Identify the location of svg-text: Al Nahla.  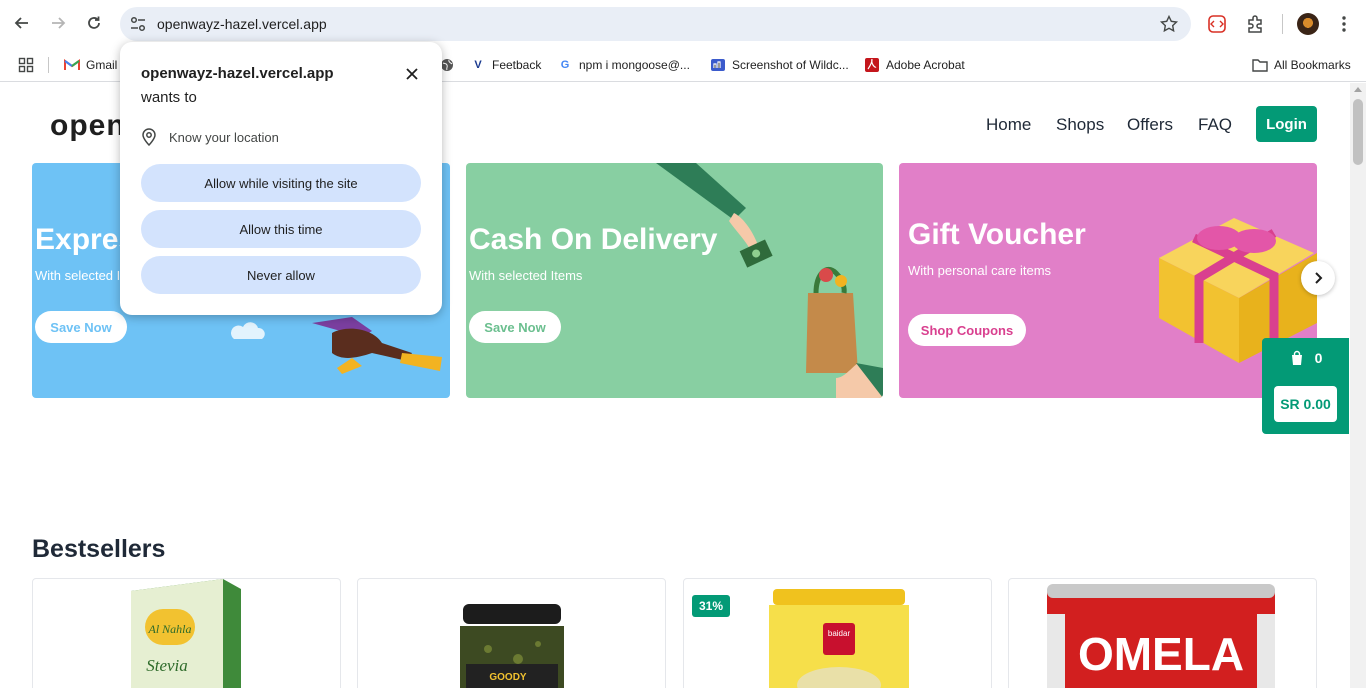
(169, 629).